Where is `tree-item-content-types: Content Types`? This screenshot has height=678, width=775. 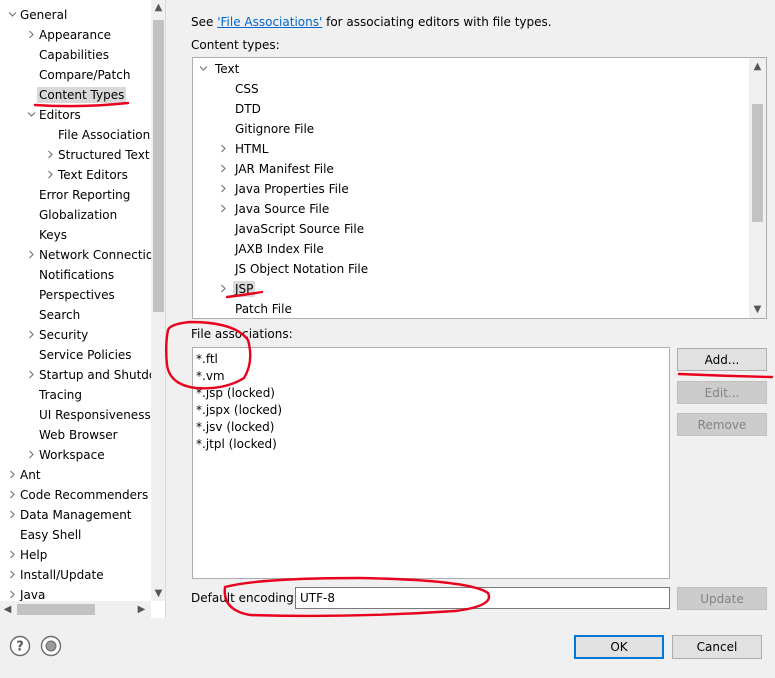
tree-item-content-types: Content Types is located at coordinates (76, 95).